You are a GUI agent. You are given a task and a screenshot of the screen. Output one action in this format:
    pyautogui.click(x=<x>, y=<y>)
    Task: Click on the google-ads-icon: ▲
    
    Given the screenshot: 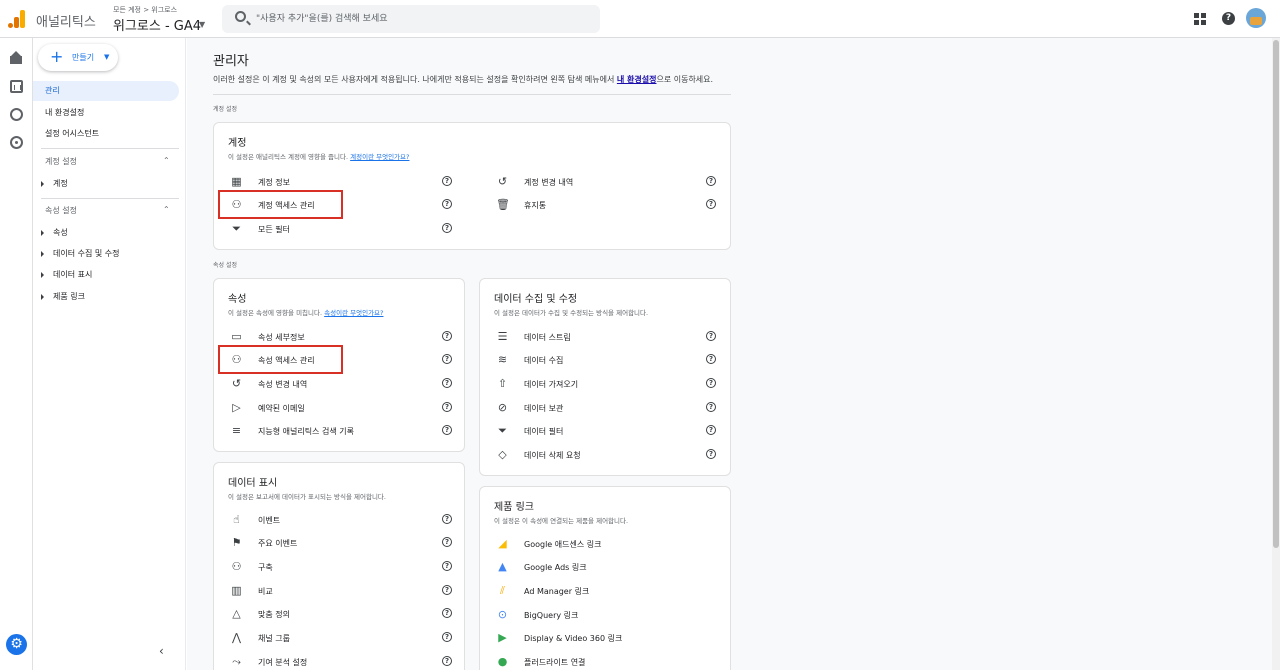 What is the action you would take?
    pyautogui.click(x=502, y=566)
    